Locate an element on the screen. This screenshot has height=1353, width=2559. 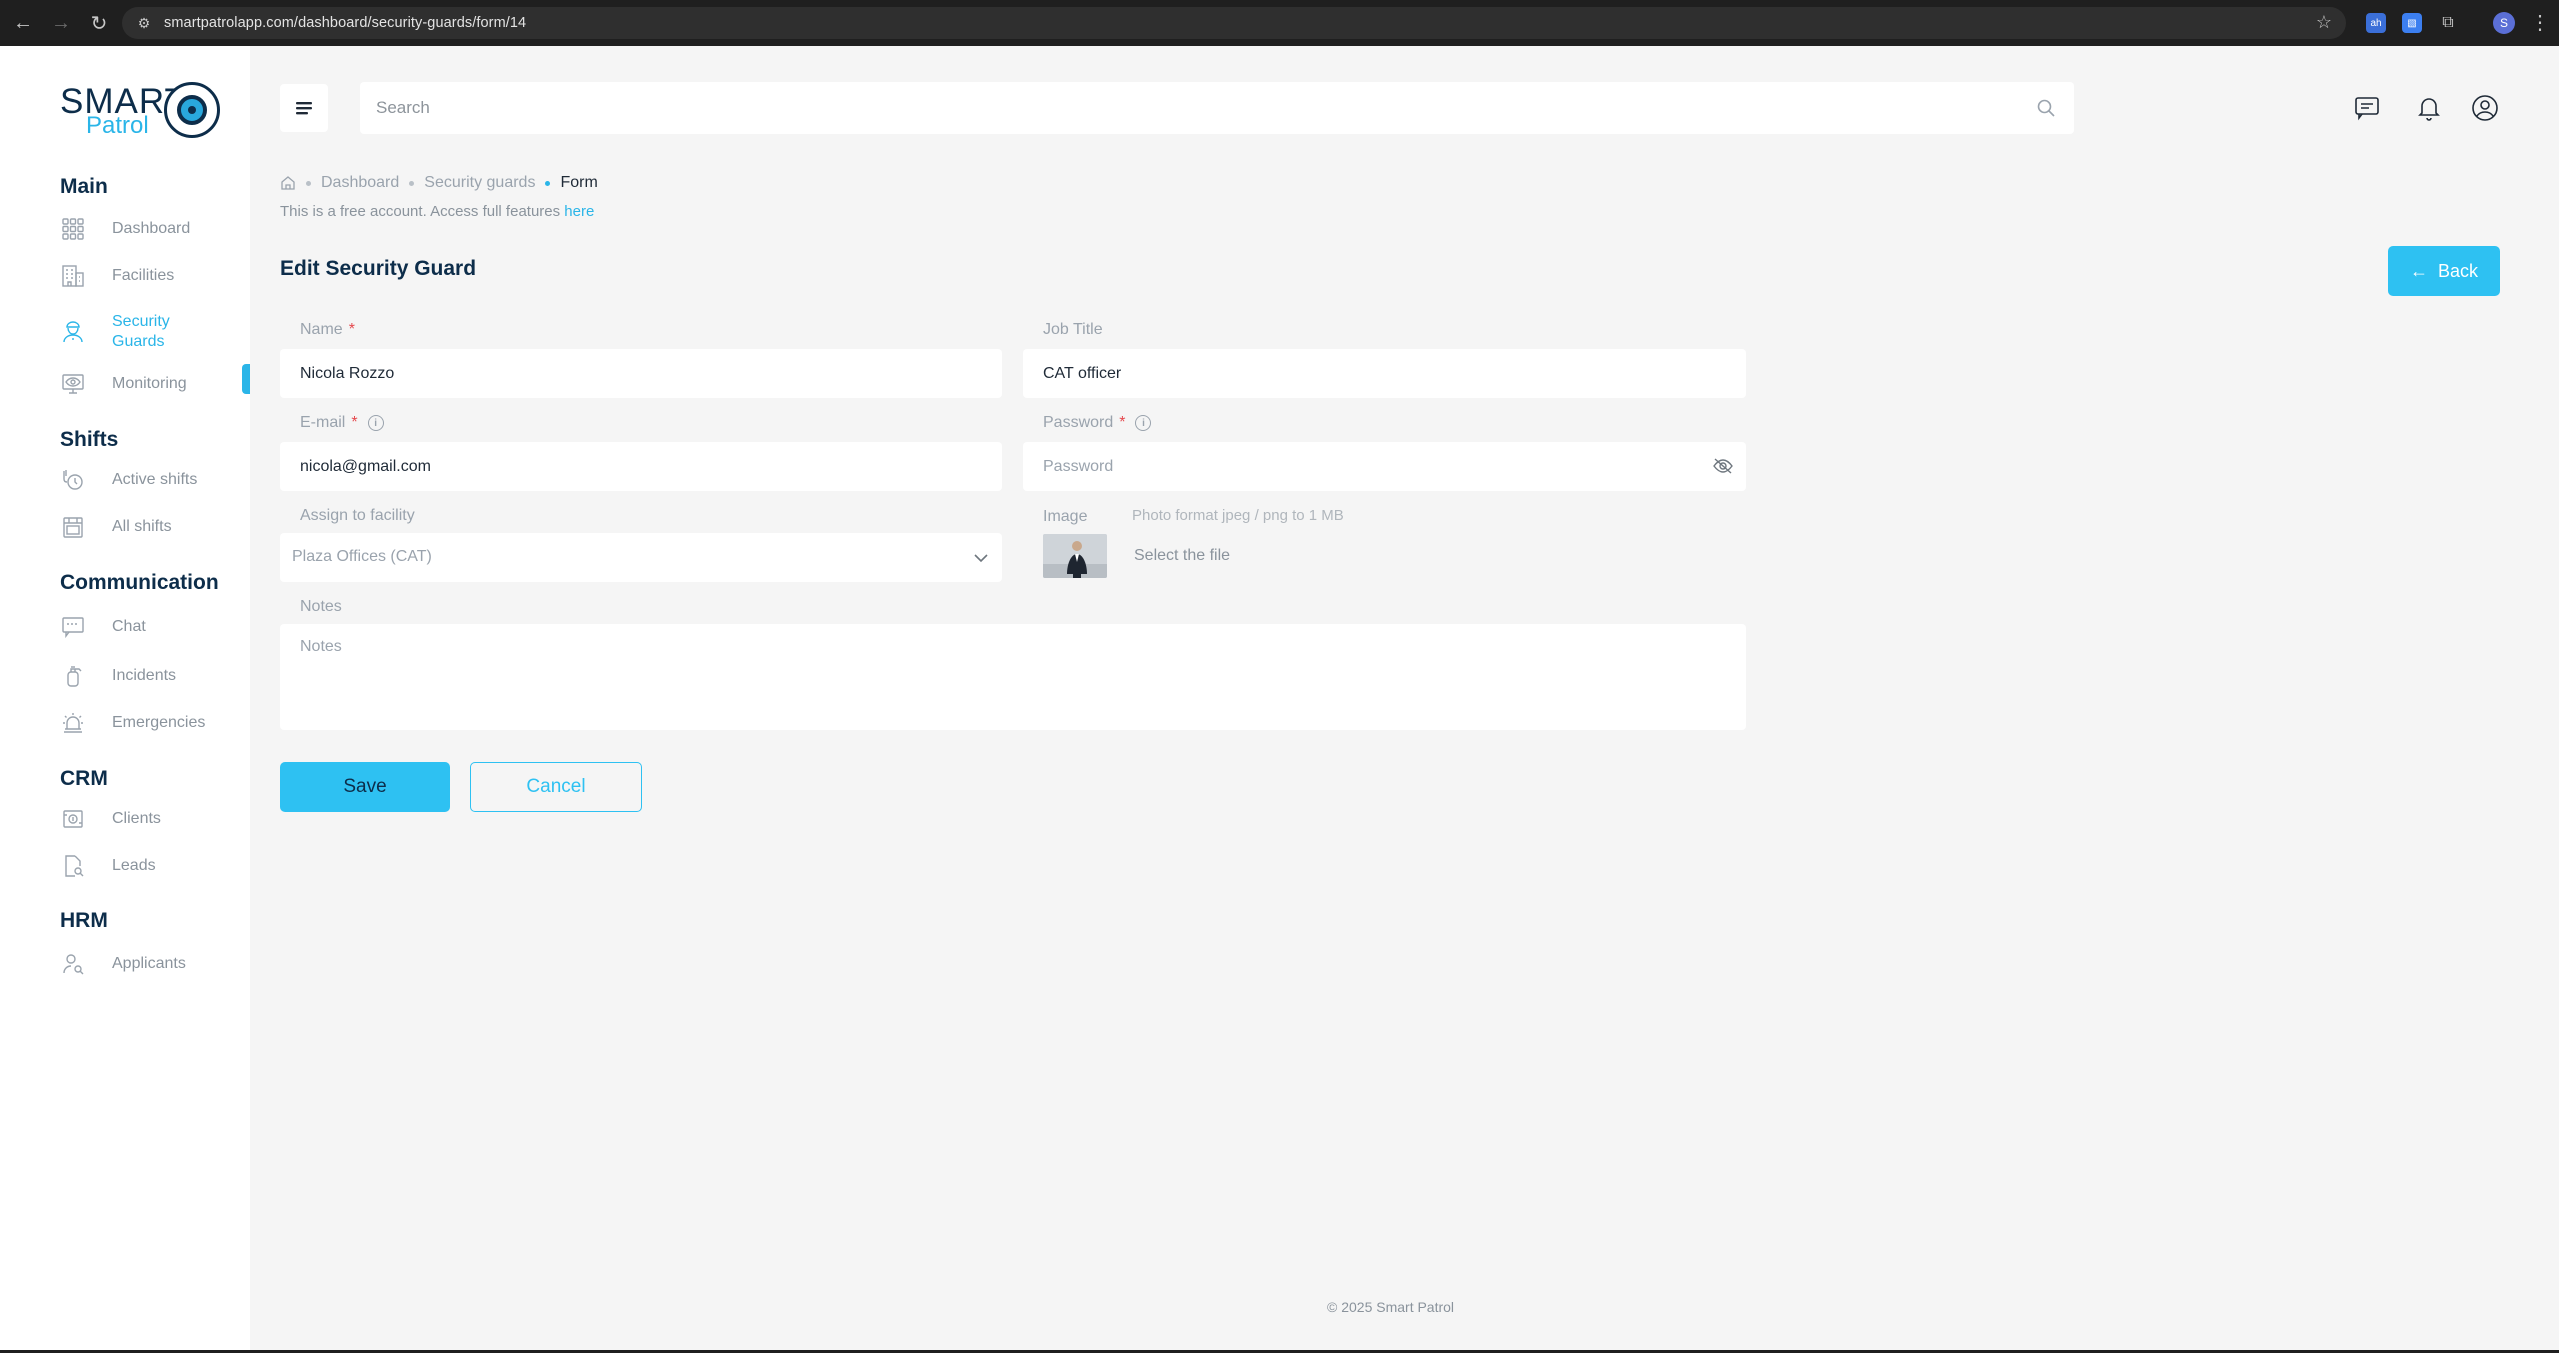
guard-icon is located at coordinates (73, 332).